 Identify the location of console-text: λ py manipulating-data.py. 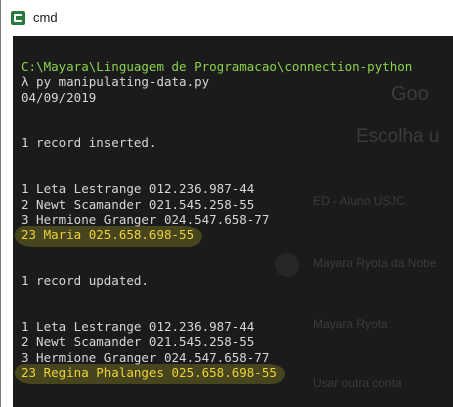
(115, 82).